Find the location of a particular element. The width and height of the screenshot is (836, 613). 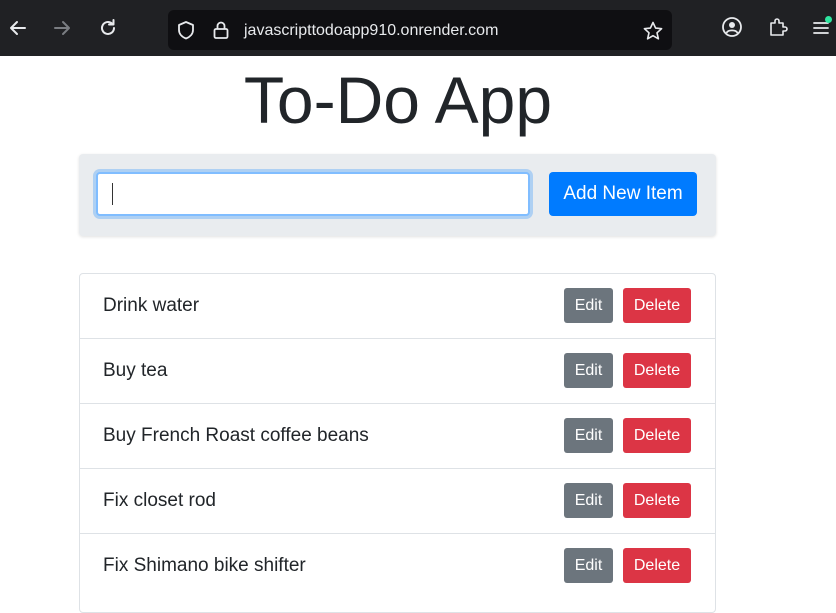

todo-item: Fix Shimano bike shifter Edit Delete is located at coordinates (397, 566).